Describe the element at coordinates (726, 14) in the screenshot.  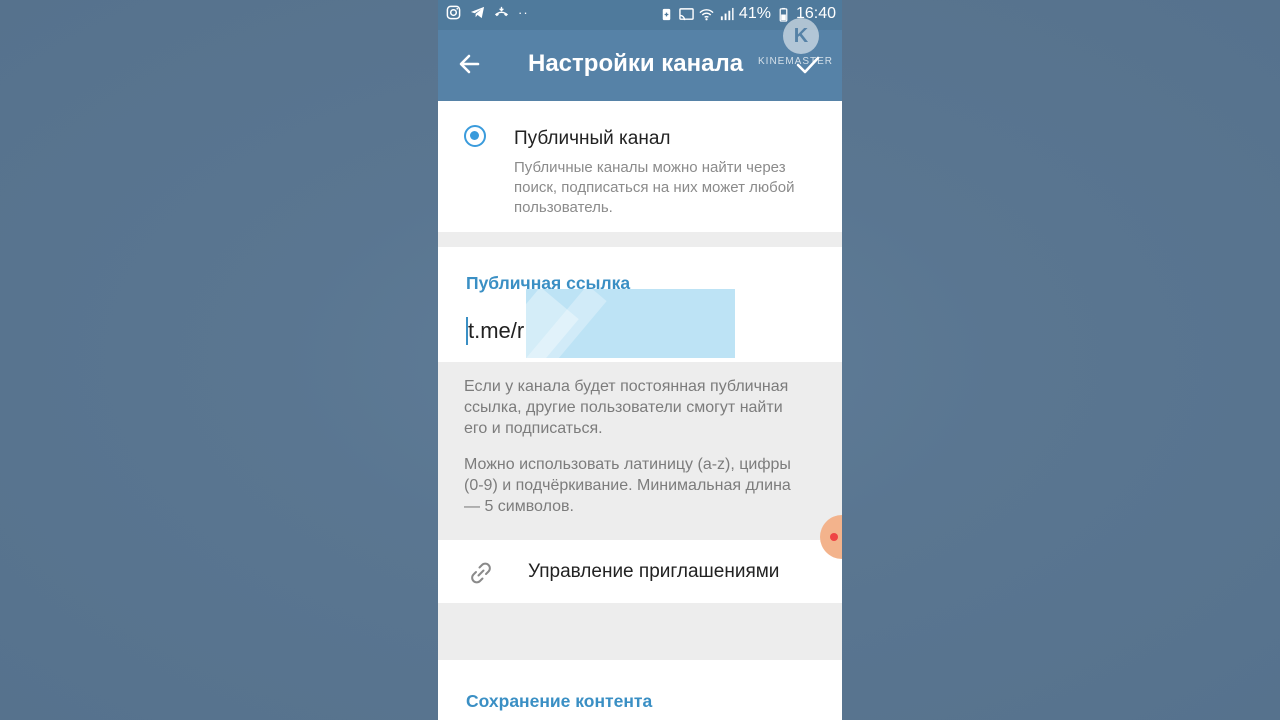
I see `signal-icon` at that location.